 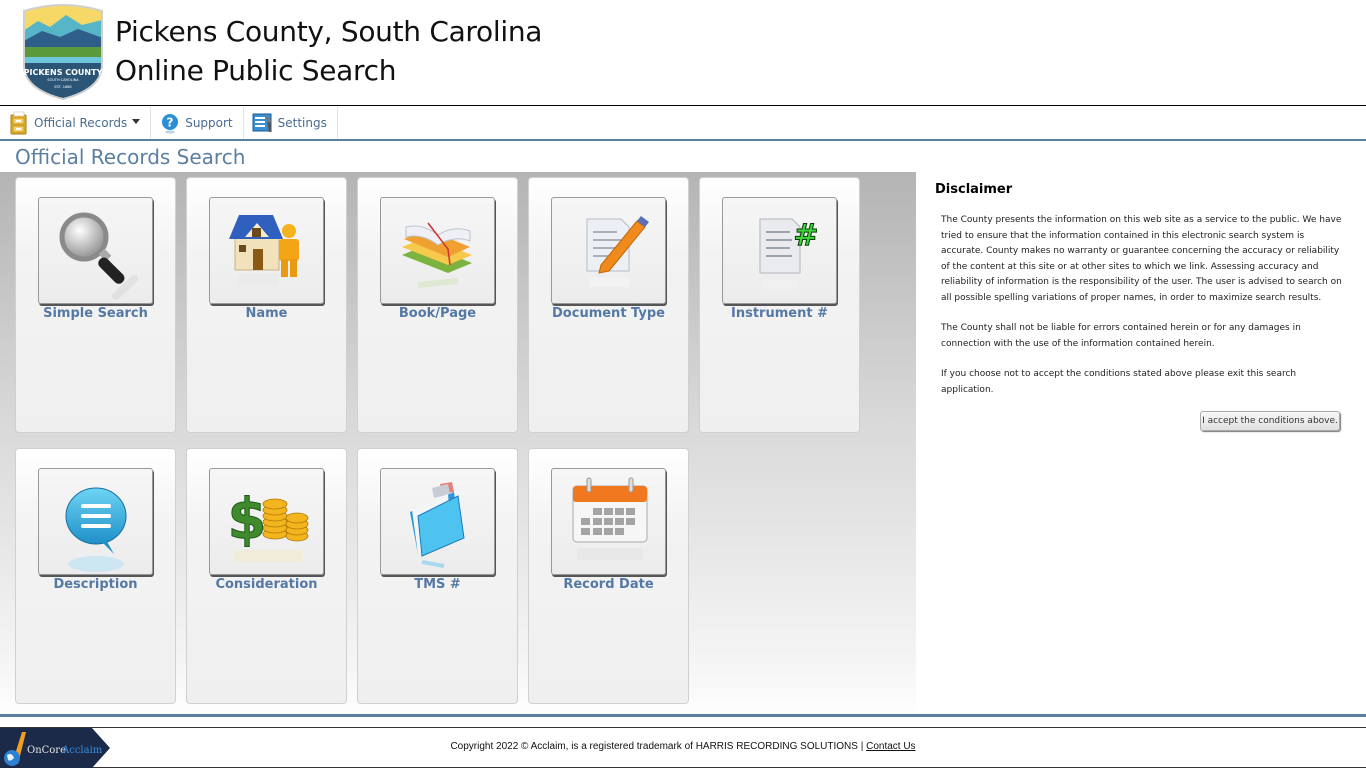 I want to click on nav-official-records: Official Records, so click(x=76, y=123).